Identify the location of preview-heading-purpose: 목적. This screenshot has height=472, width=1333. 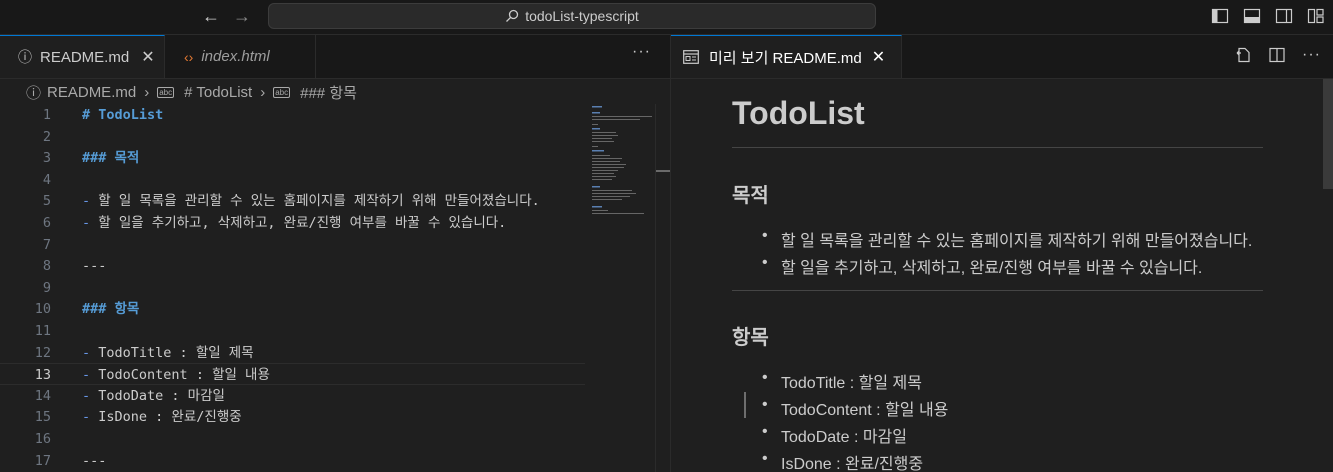
(750, 196).